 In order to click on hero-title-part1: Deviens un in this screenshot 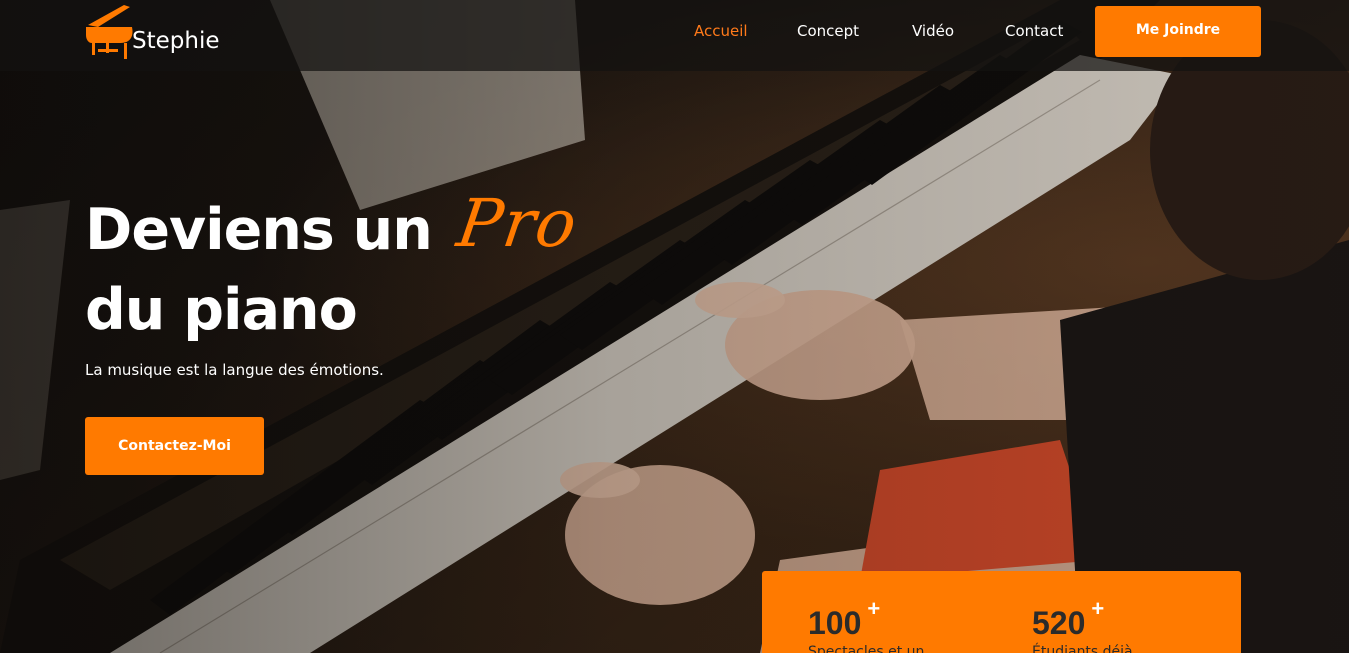, I will do `click(259, 230)`.